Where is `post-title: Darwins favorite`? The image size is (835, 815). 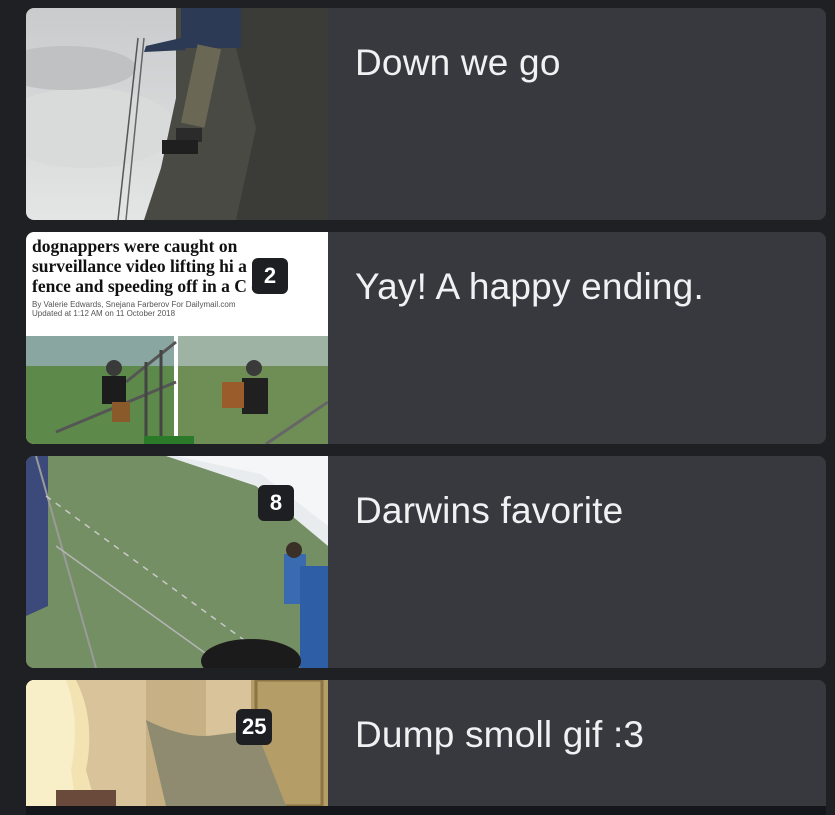
post-title: Darwins favorite is located at coordinates (489, 511).